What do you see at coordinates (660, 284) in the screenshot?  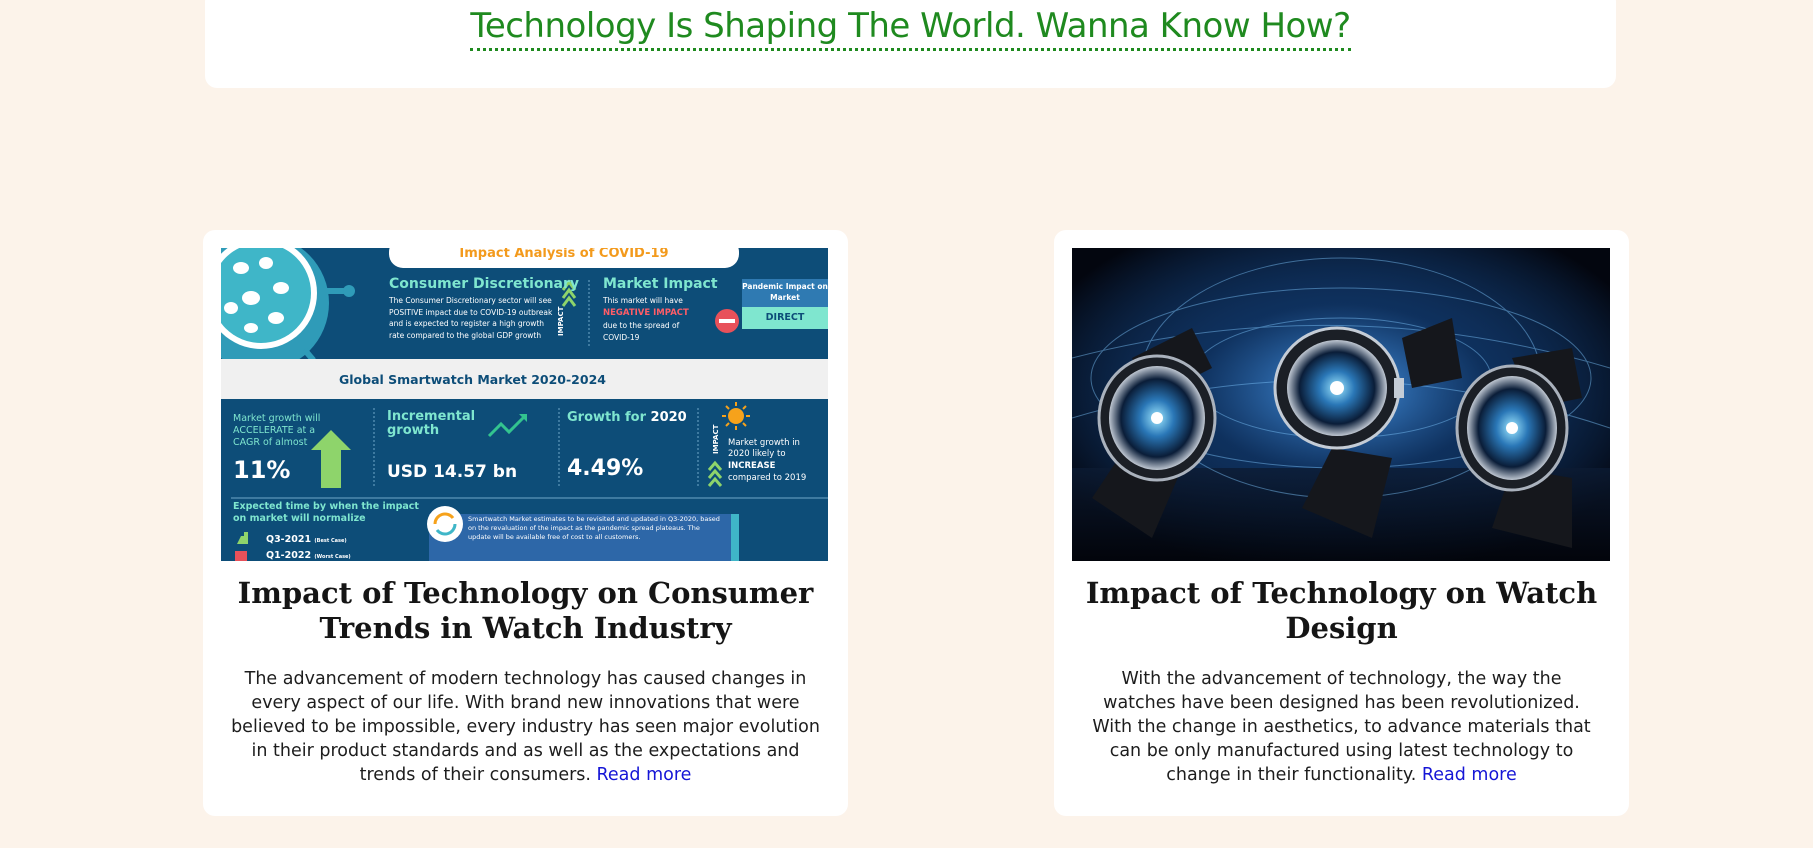 I see `ig-market-title: Market Impact` at bounding box center [660, 284].